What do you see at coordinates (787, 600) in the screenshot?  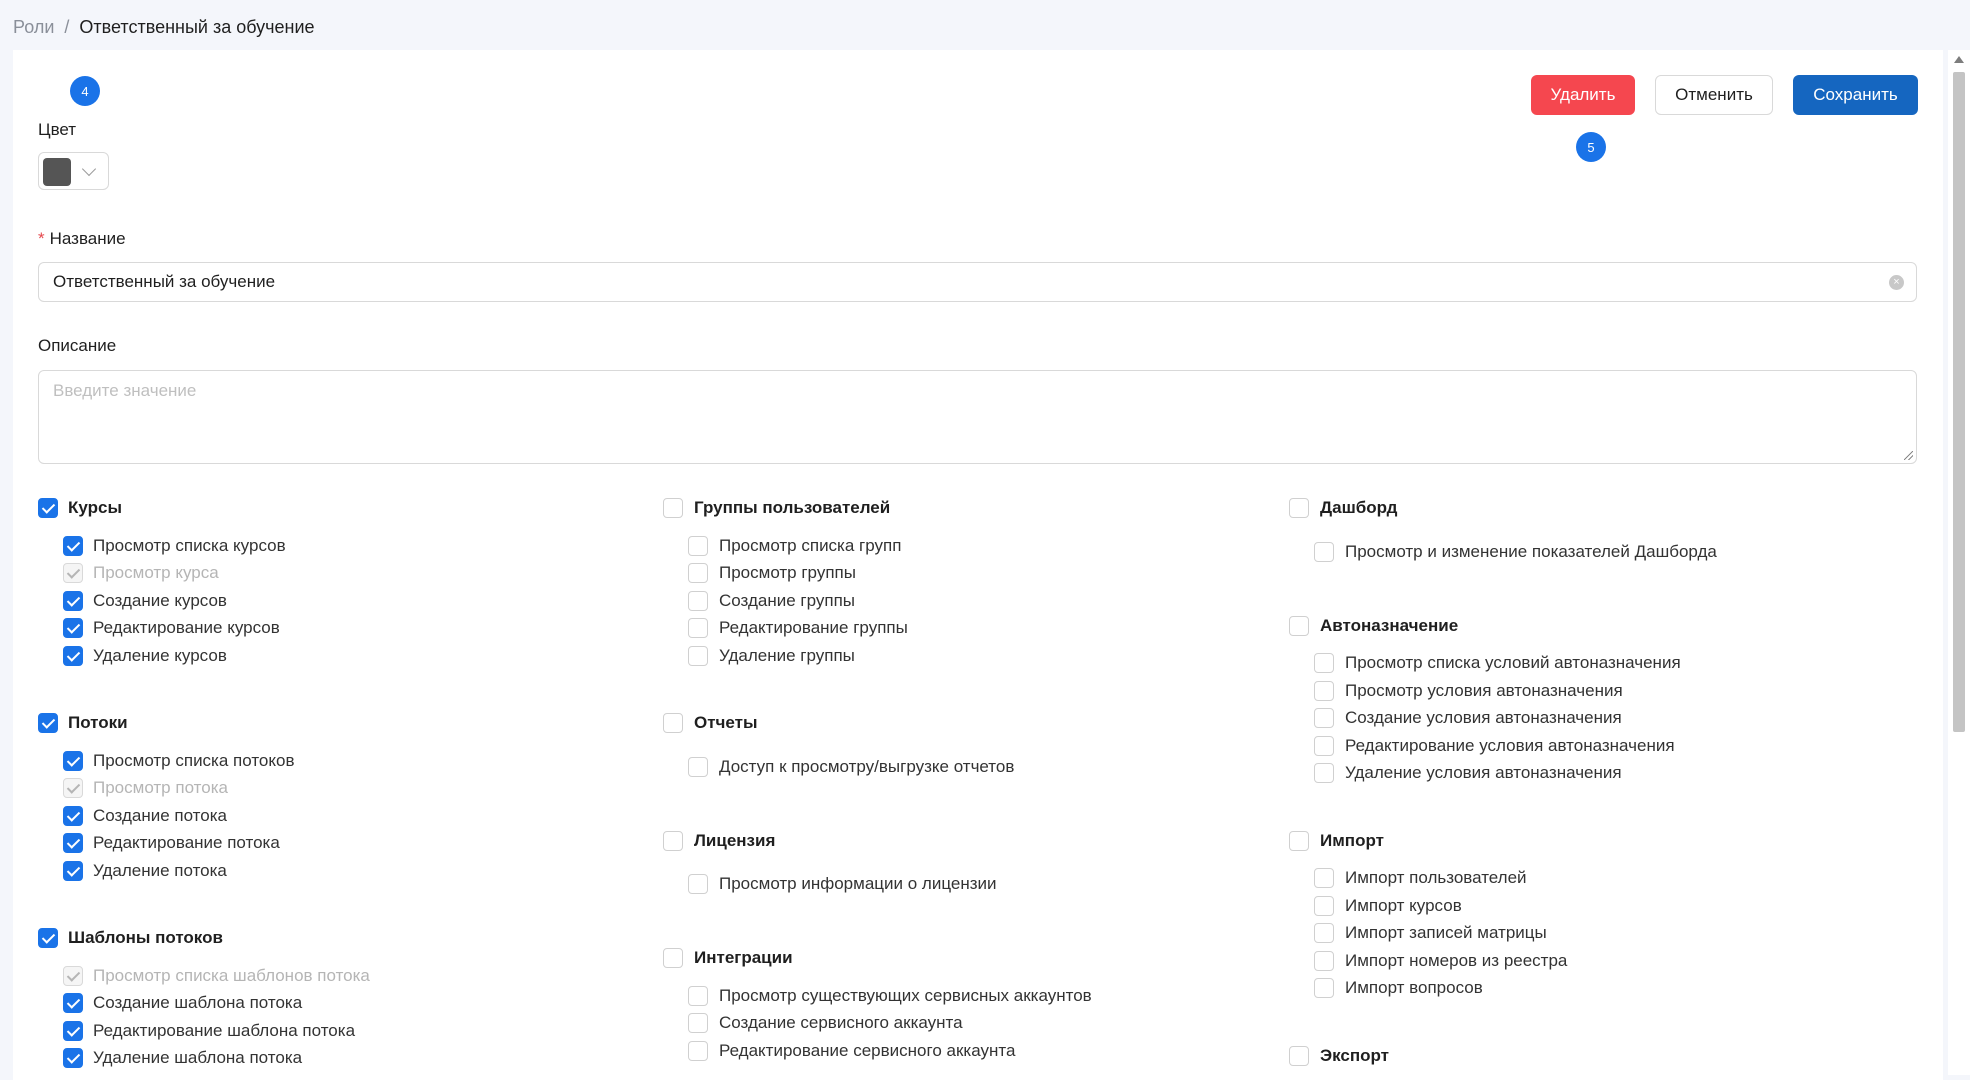 I see `item-label: Создание группы` at bounding box center [787, 600].